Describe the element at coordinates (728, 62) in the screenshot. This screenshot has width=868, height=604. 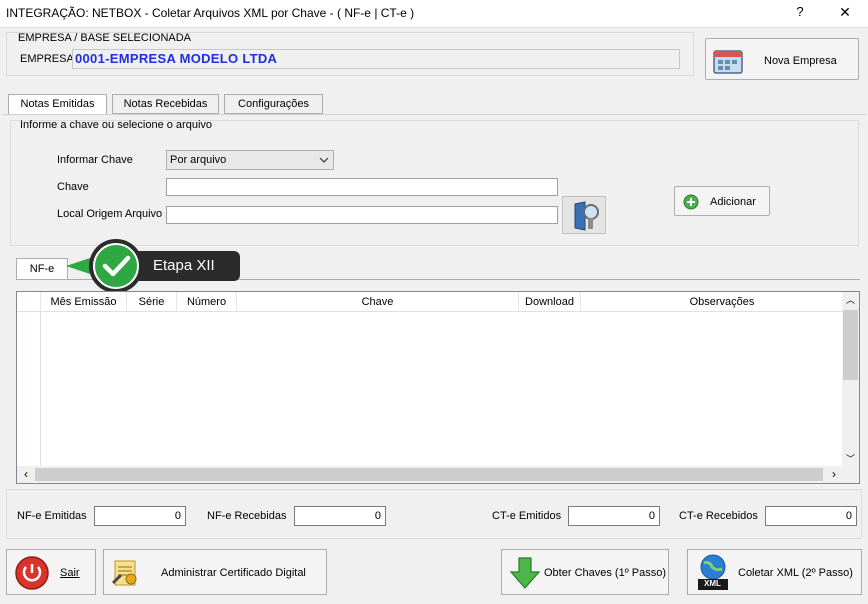
I see `calendar-icon` at that location.